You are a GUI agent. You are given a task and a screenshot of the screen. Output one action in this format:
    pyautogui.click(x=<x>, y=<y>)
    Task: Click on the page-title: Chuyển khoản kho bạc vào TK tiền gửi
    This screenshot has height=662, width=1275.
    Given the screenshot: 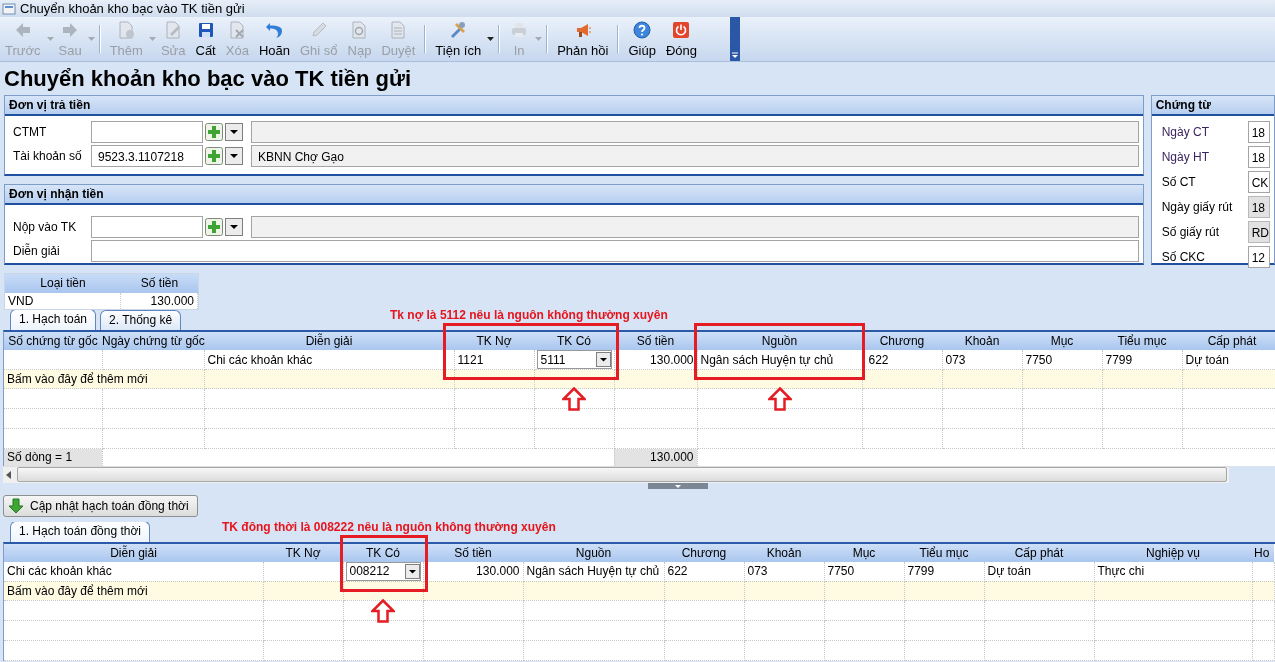 What is the action you would take?
    pyautogui.click(x=208, y=78)
    